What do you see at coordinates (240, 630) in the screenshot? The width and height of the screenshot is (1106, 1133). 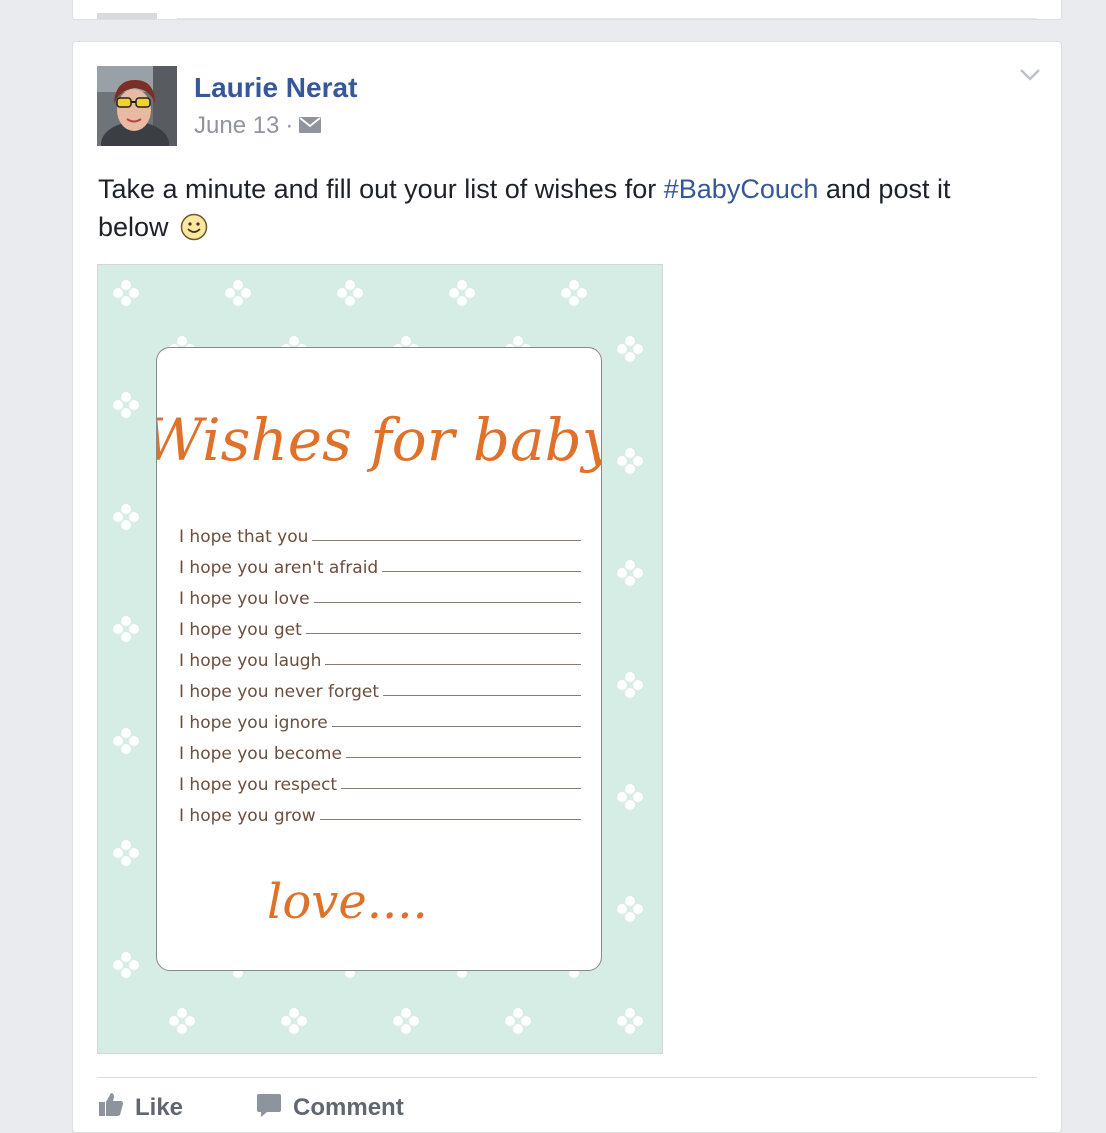 I see `wish-line-text: I hope you get` at bounding box center [240, 630].